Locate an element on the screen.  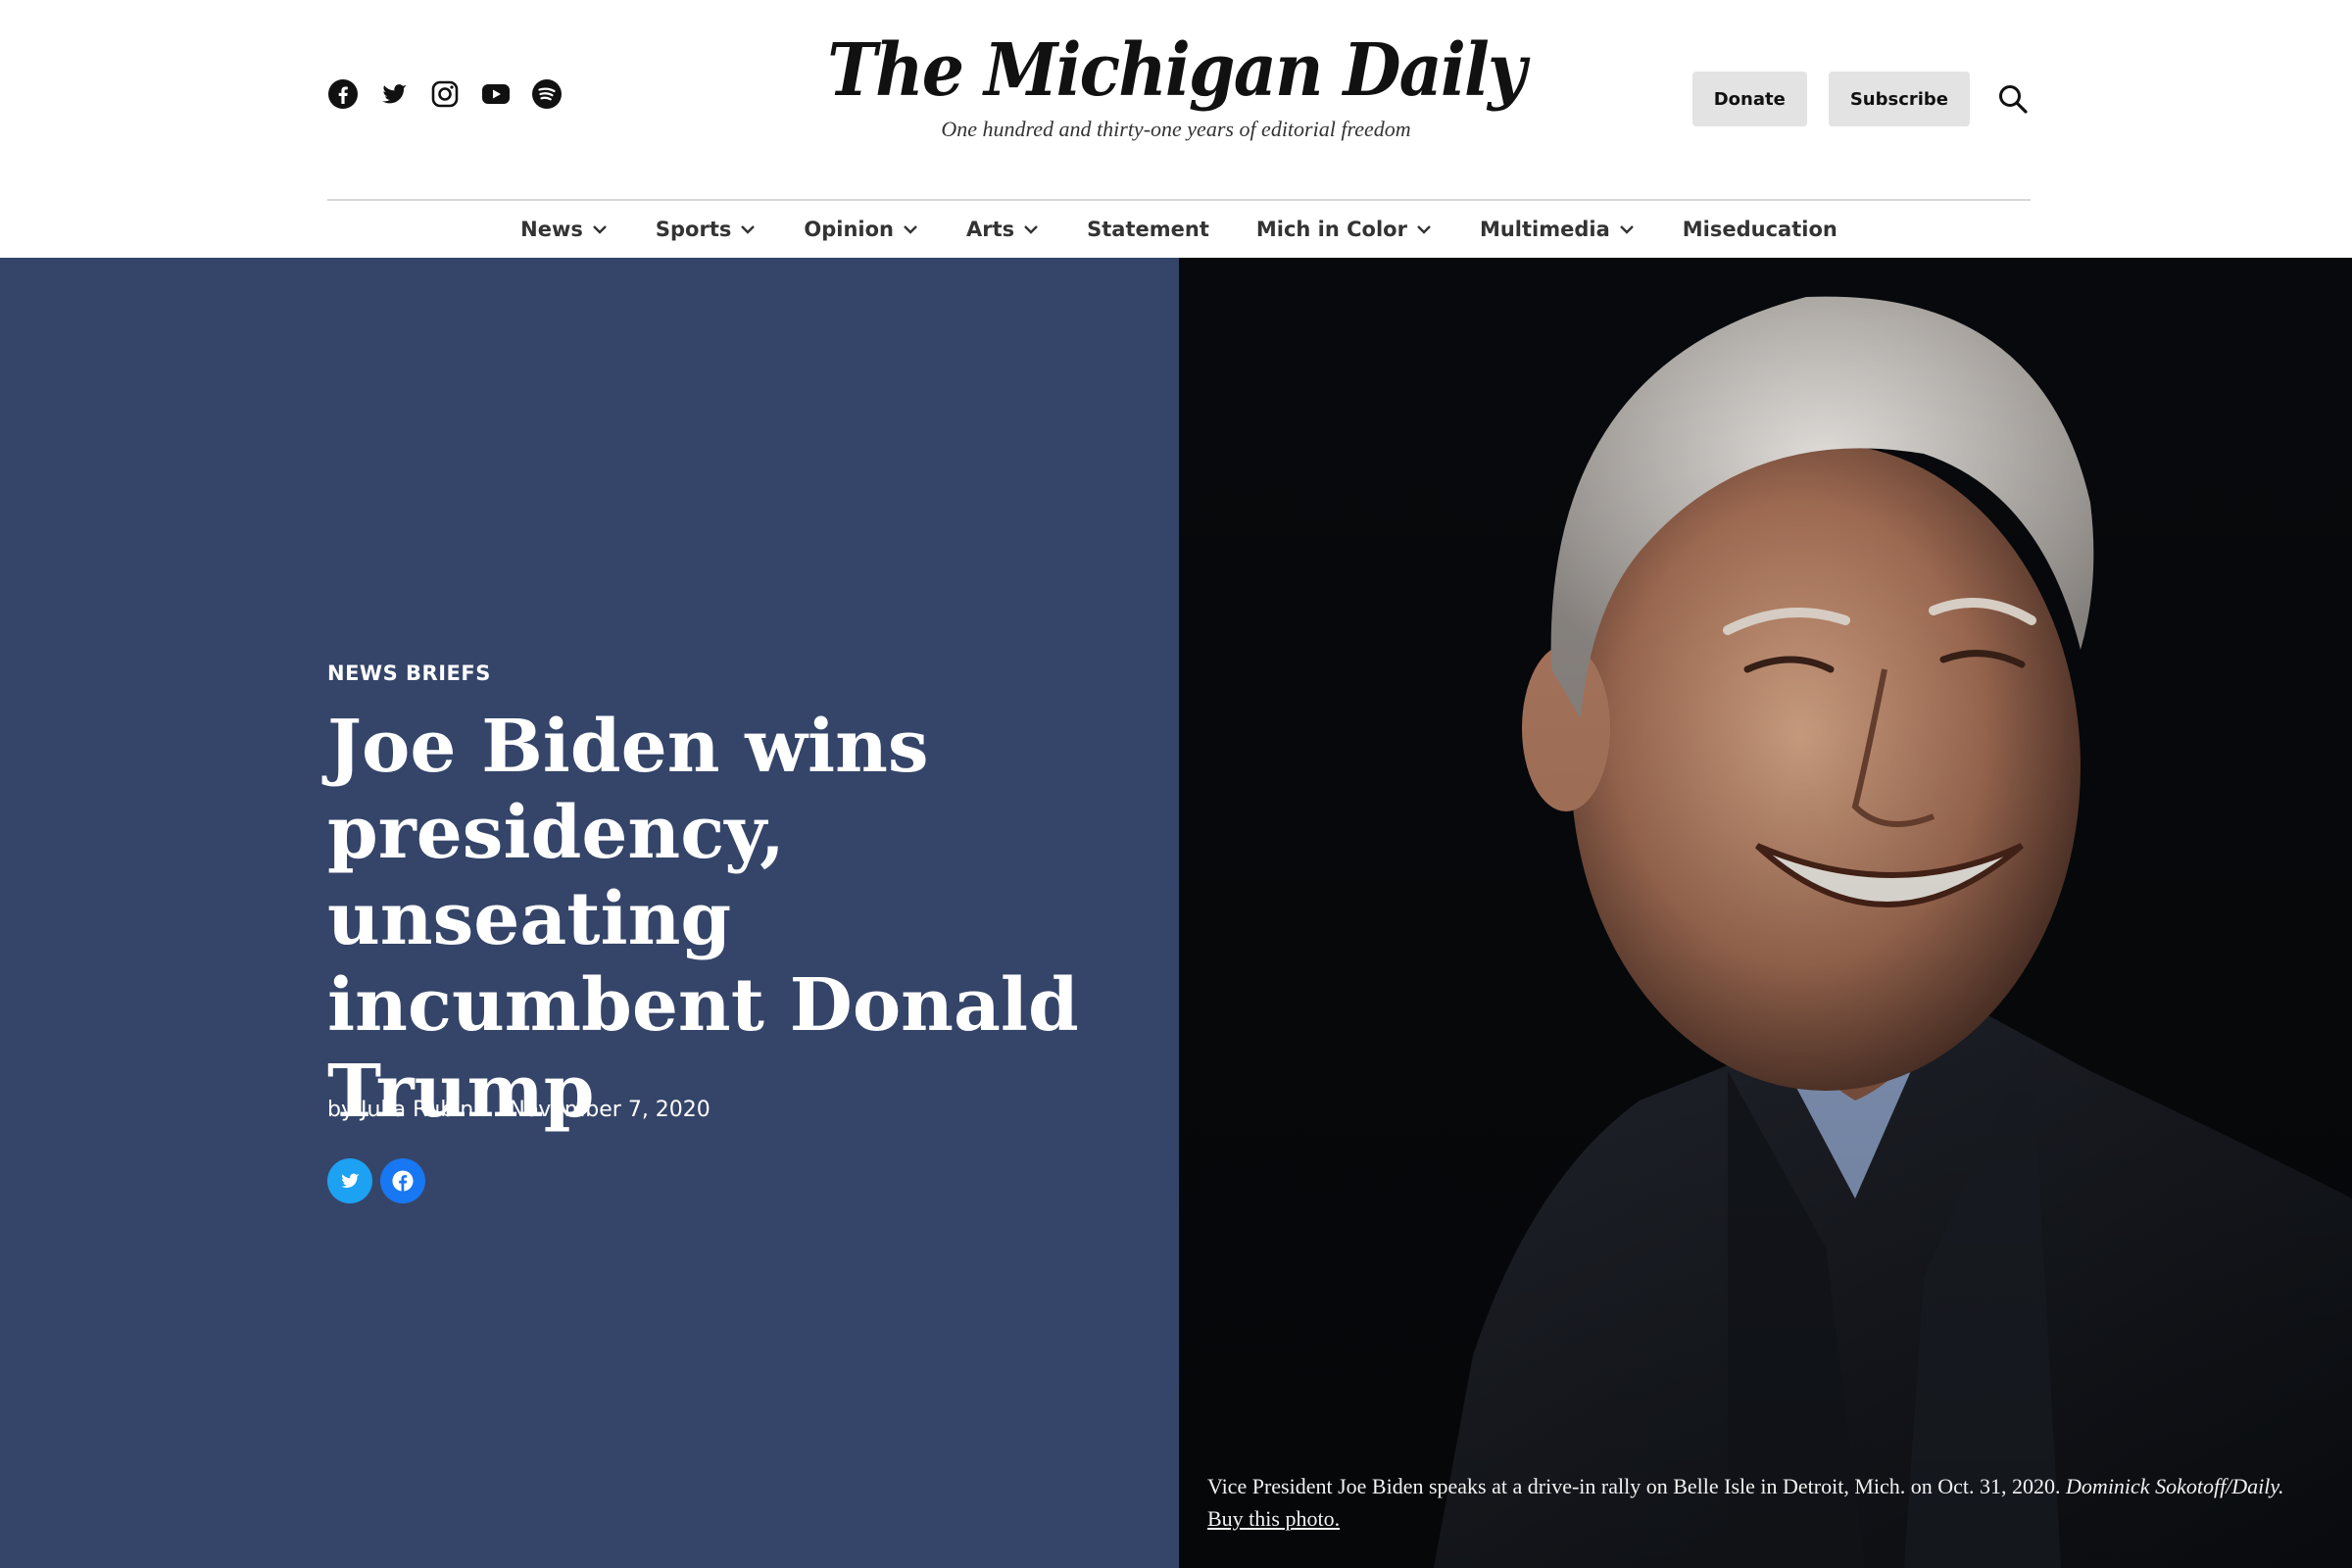
article-category: NEWS BRIEFS is located at coordinates (409, 673).